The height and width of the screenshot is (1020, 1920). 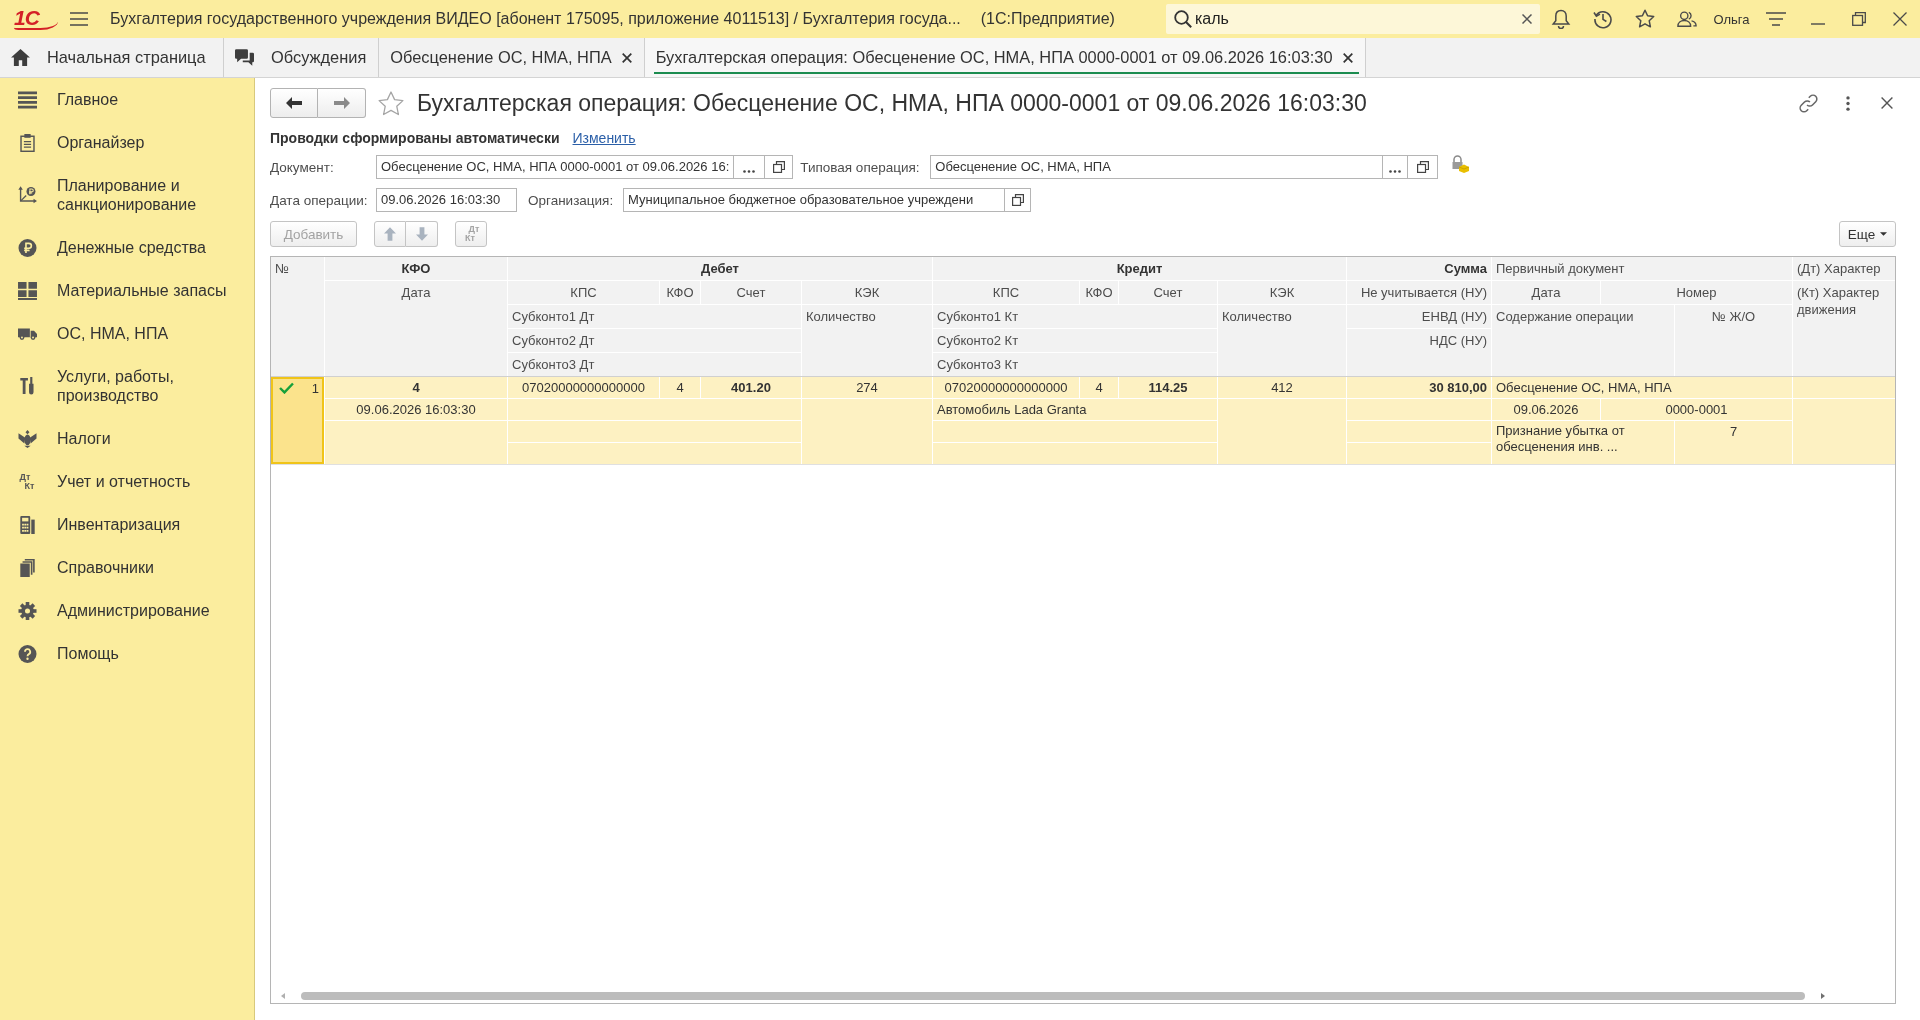 What do you see at coordinates (127, 99) in the screenshot?
I see `sidebar-item: Главное` at bounding box center [127, 99].